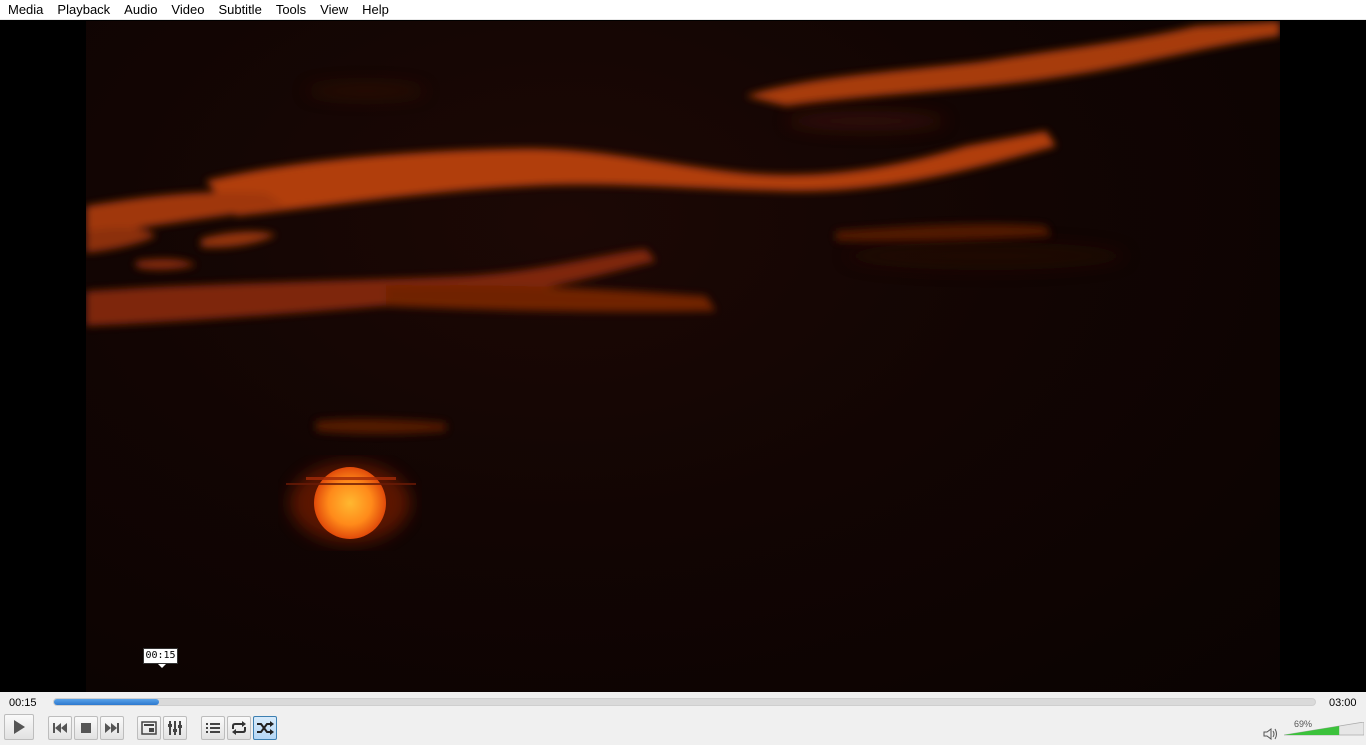  What do you see at coordinates (140, 10) in the screenshot?
I see `menu-audio: Audio` at bounding box center [140, 10].